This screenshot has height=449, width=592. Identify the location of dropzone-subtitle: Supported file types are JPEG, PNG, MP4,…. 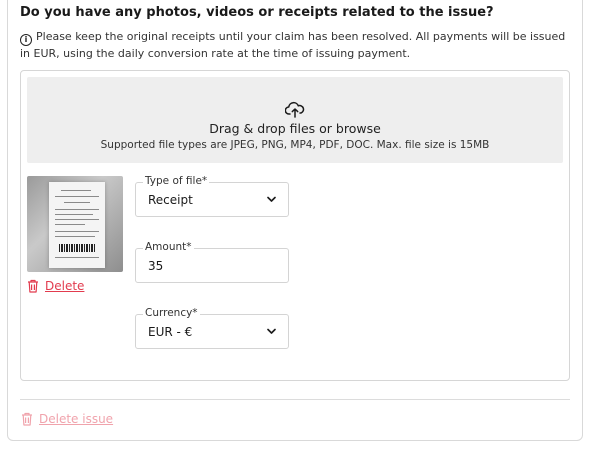
(295, 145).